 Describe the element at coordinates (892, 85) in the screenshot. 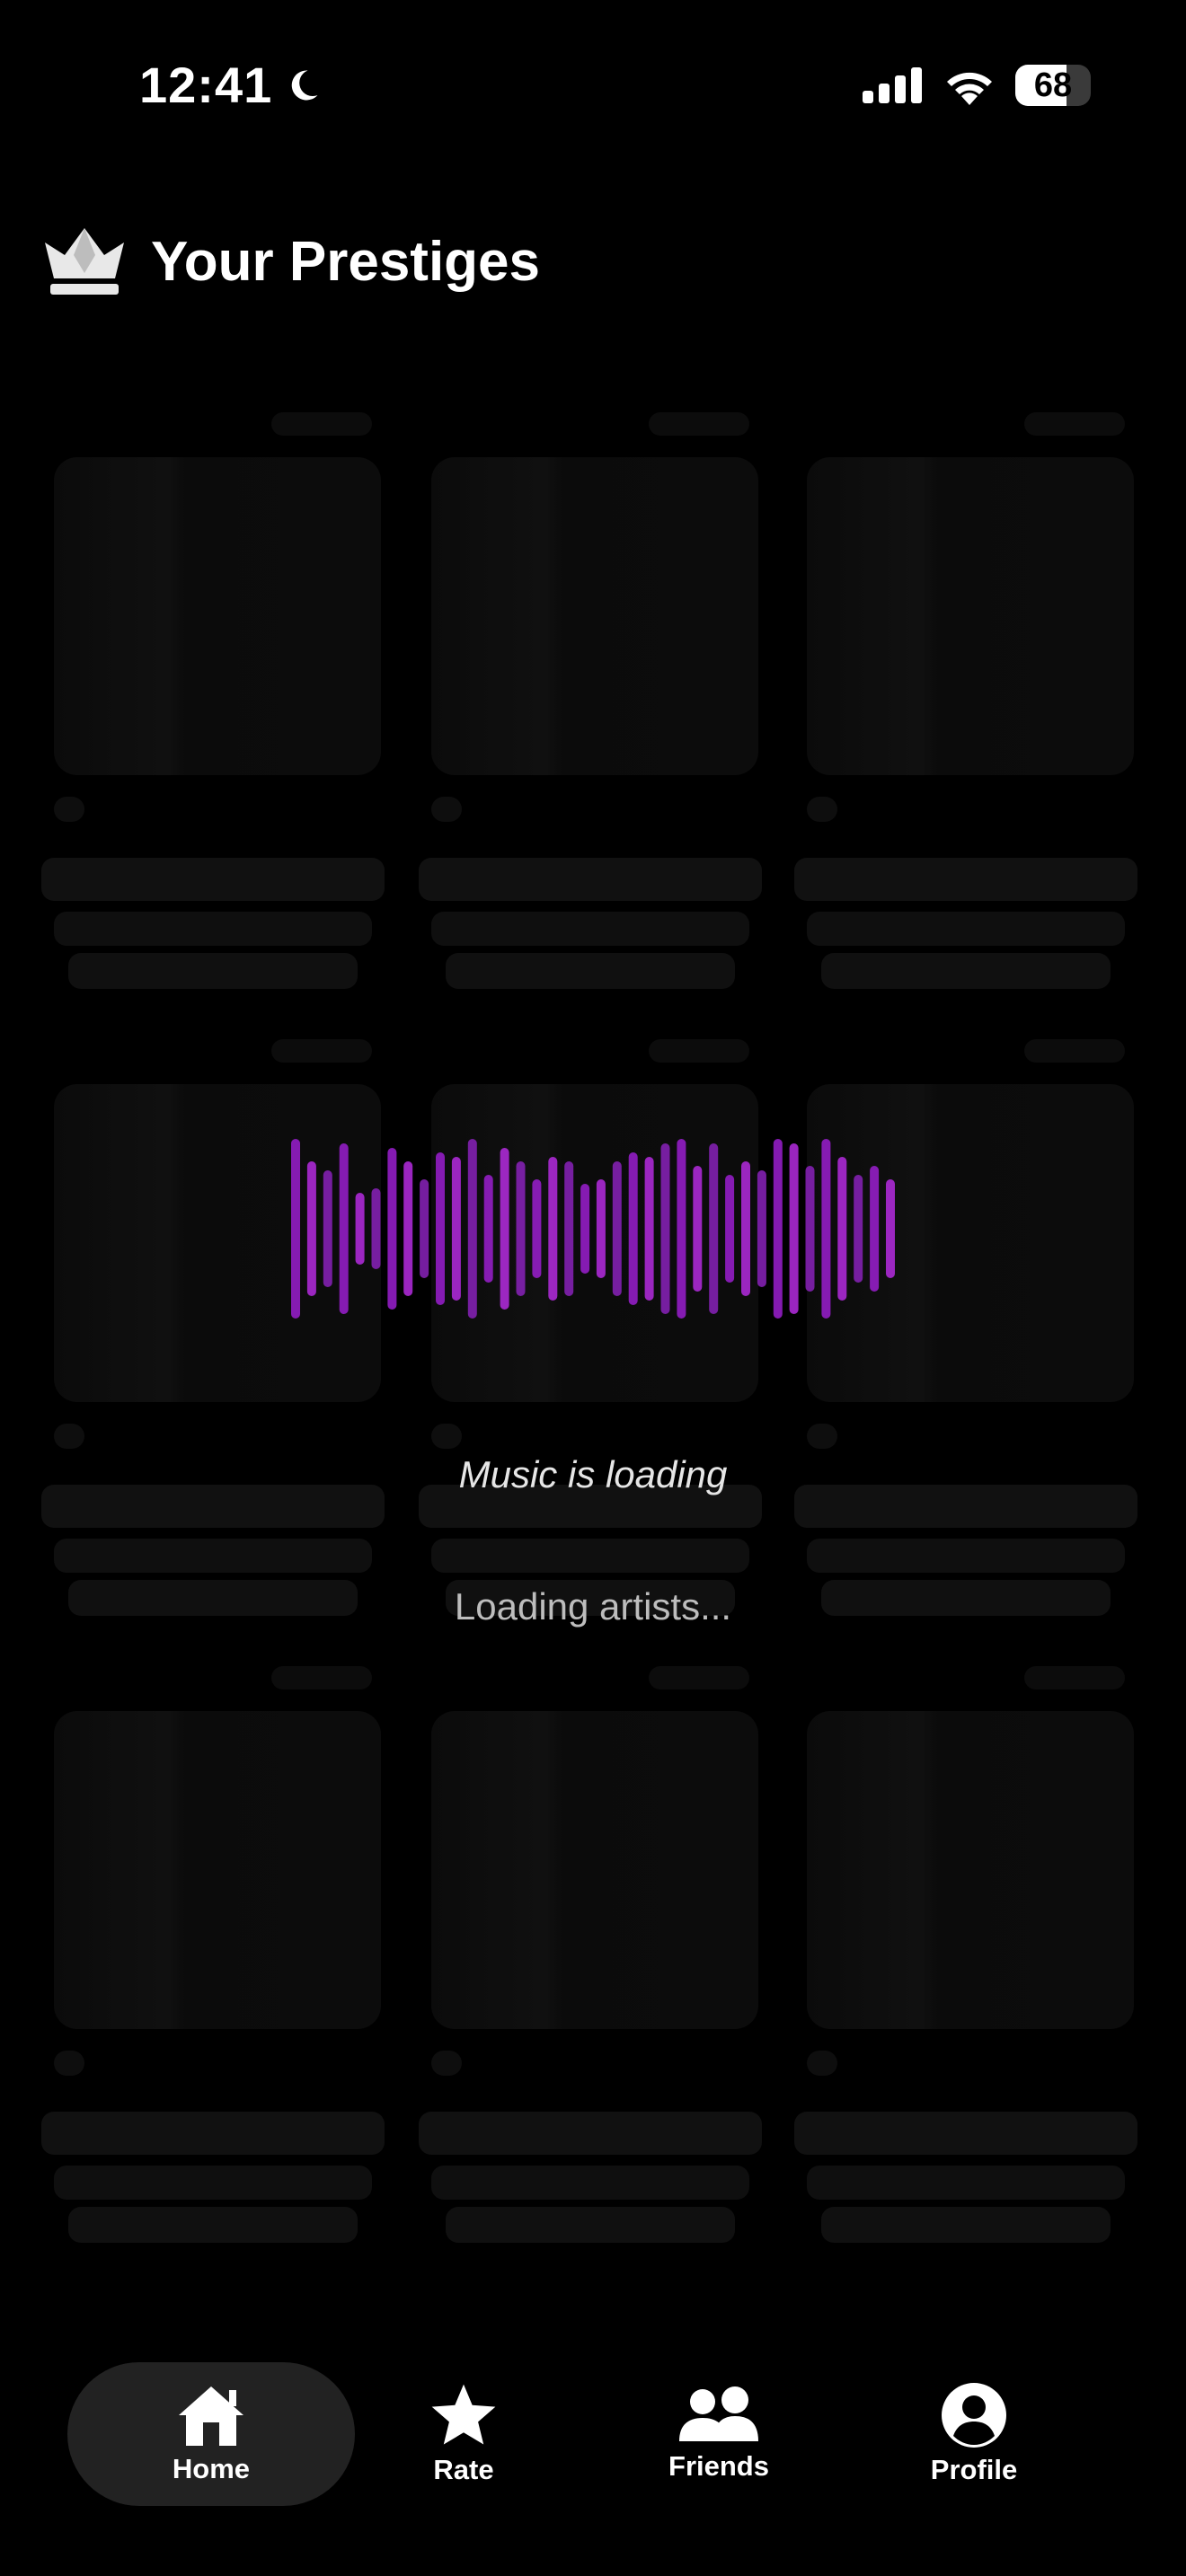

I see `cellular-signal-icon` at that location.